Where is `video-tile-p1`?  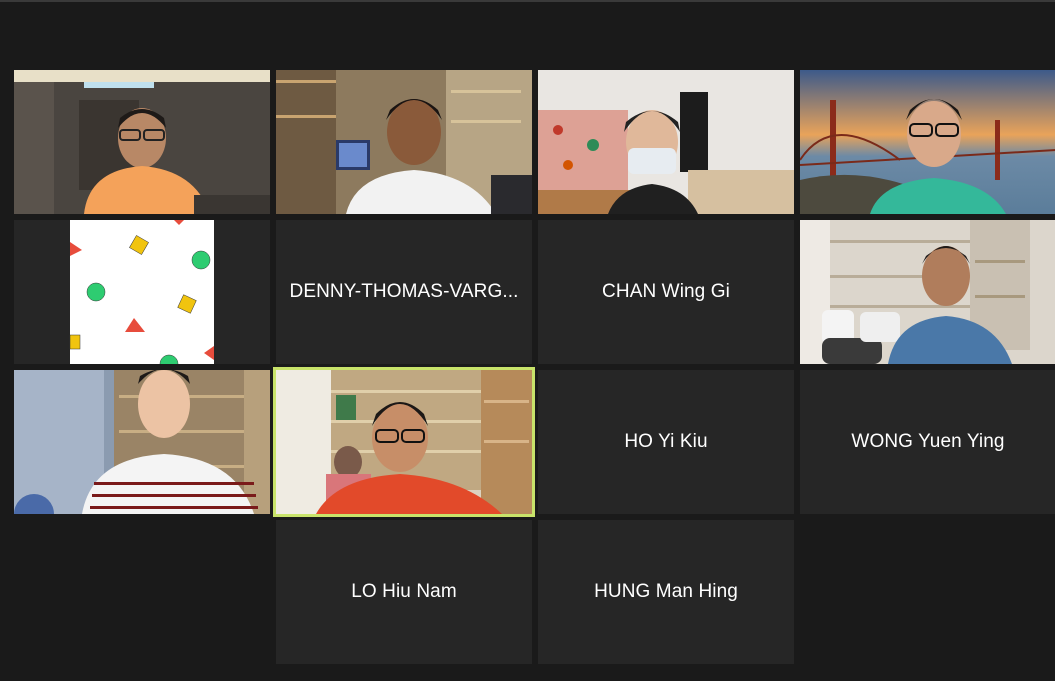 video-tile-p1 is located at coordinates (142, 142).